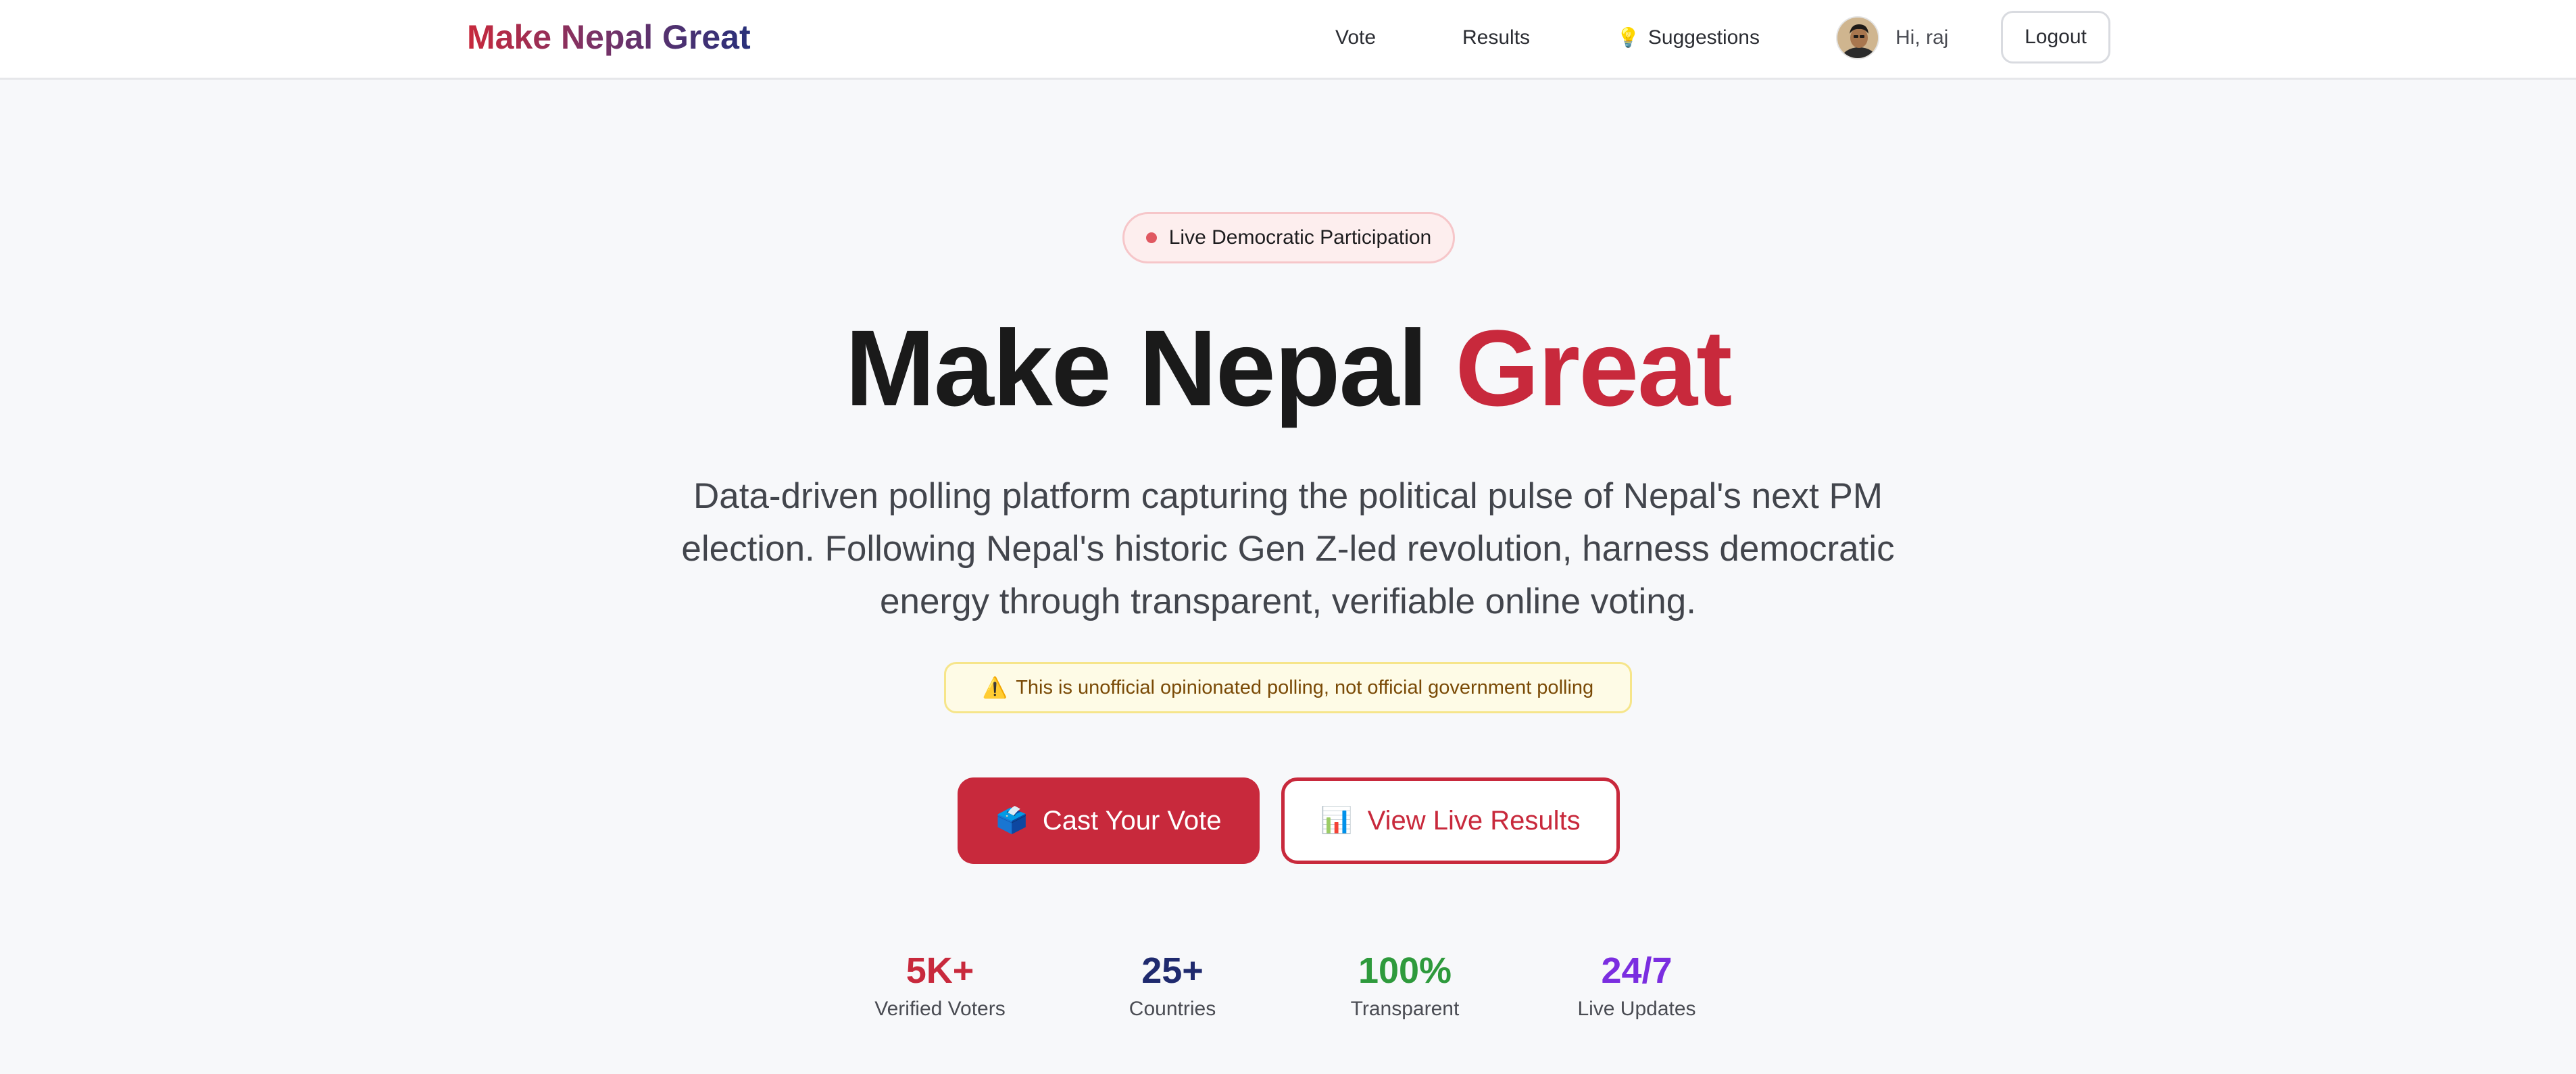 The image size is (2576, 1074). What do you see at coordinates (1151, 367) in the screenshot?
I see `hero-title-main: Make Nepal` at bounding box center [1151, 367].